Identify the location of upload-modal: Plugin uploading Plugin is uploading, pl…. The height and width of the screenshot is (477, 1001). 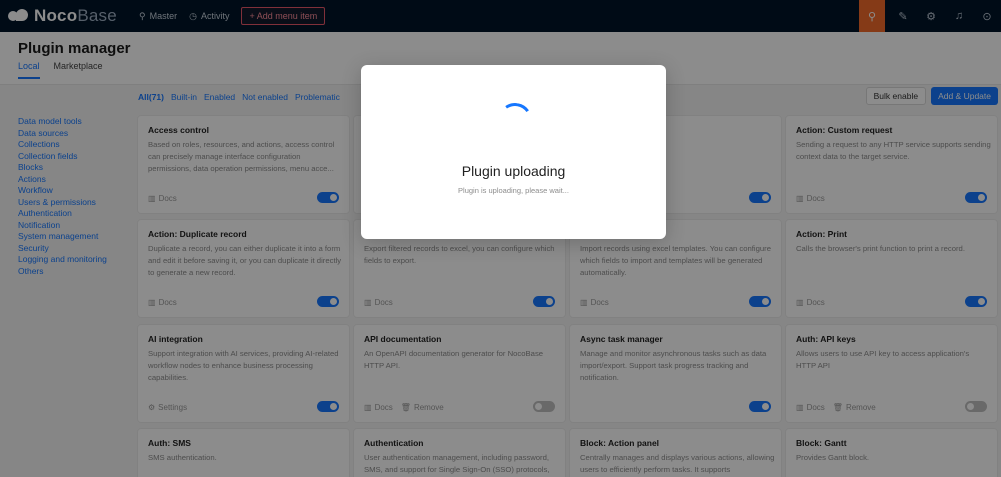
(513, 152).